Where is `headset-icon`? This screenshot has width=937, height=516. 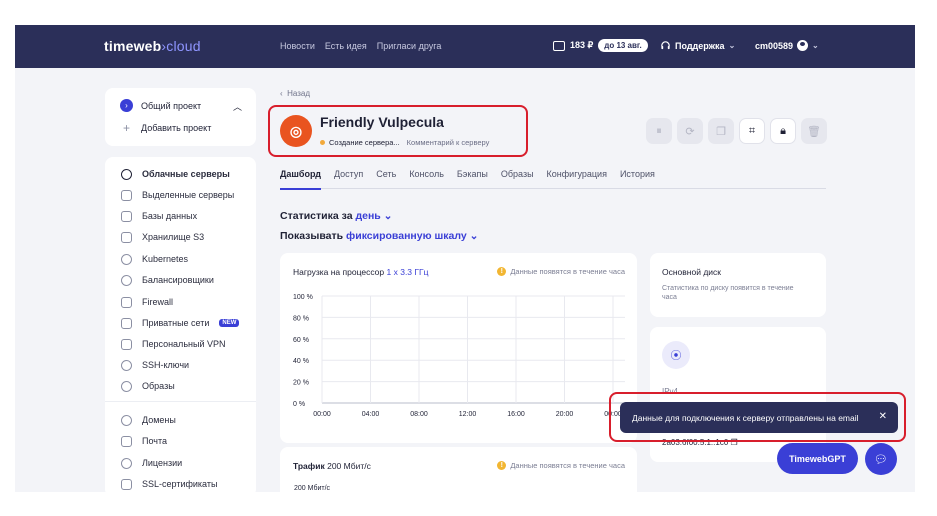
headset-icon is located at coordinates (665, 45).